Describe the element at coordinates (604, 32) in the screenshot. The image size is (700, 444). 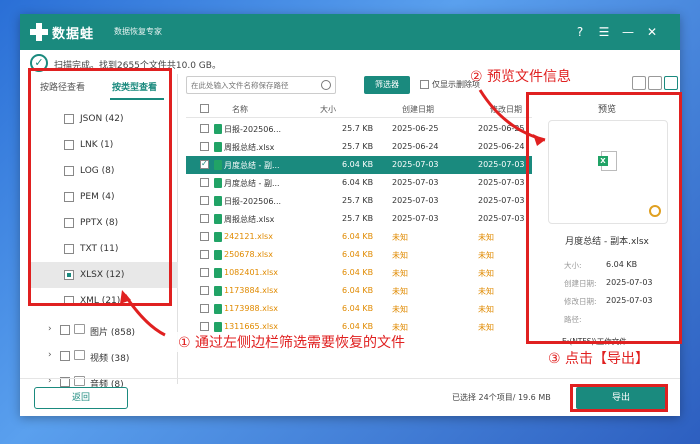
I see `menu-icon: ☰` at that location.